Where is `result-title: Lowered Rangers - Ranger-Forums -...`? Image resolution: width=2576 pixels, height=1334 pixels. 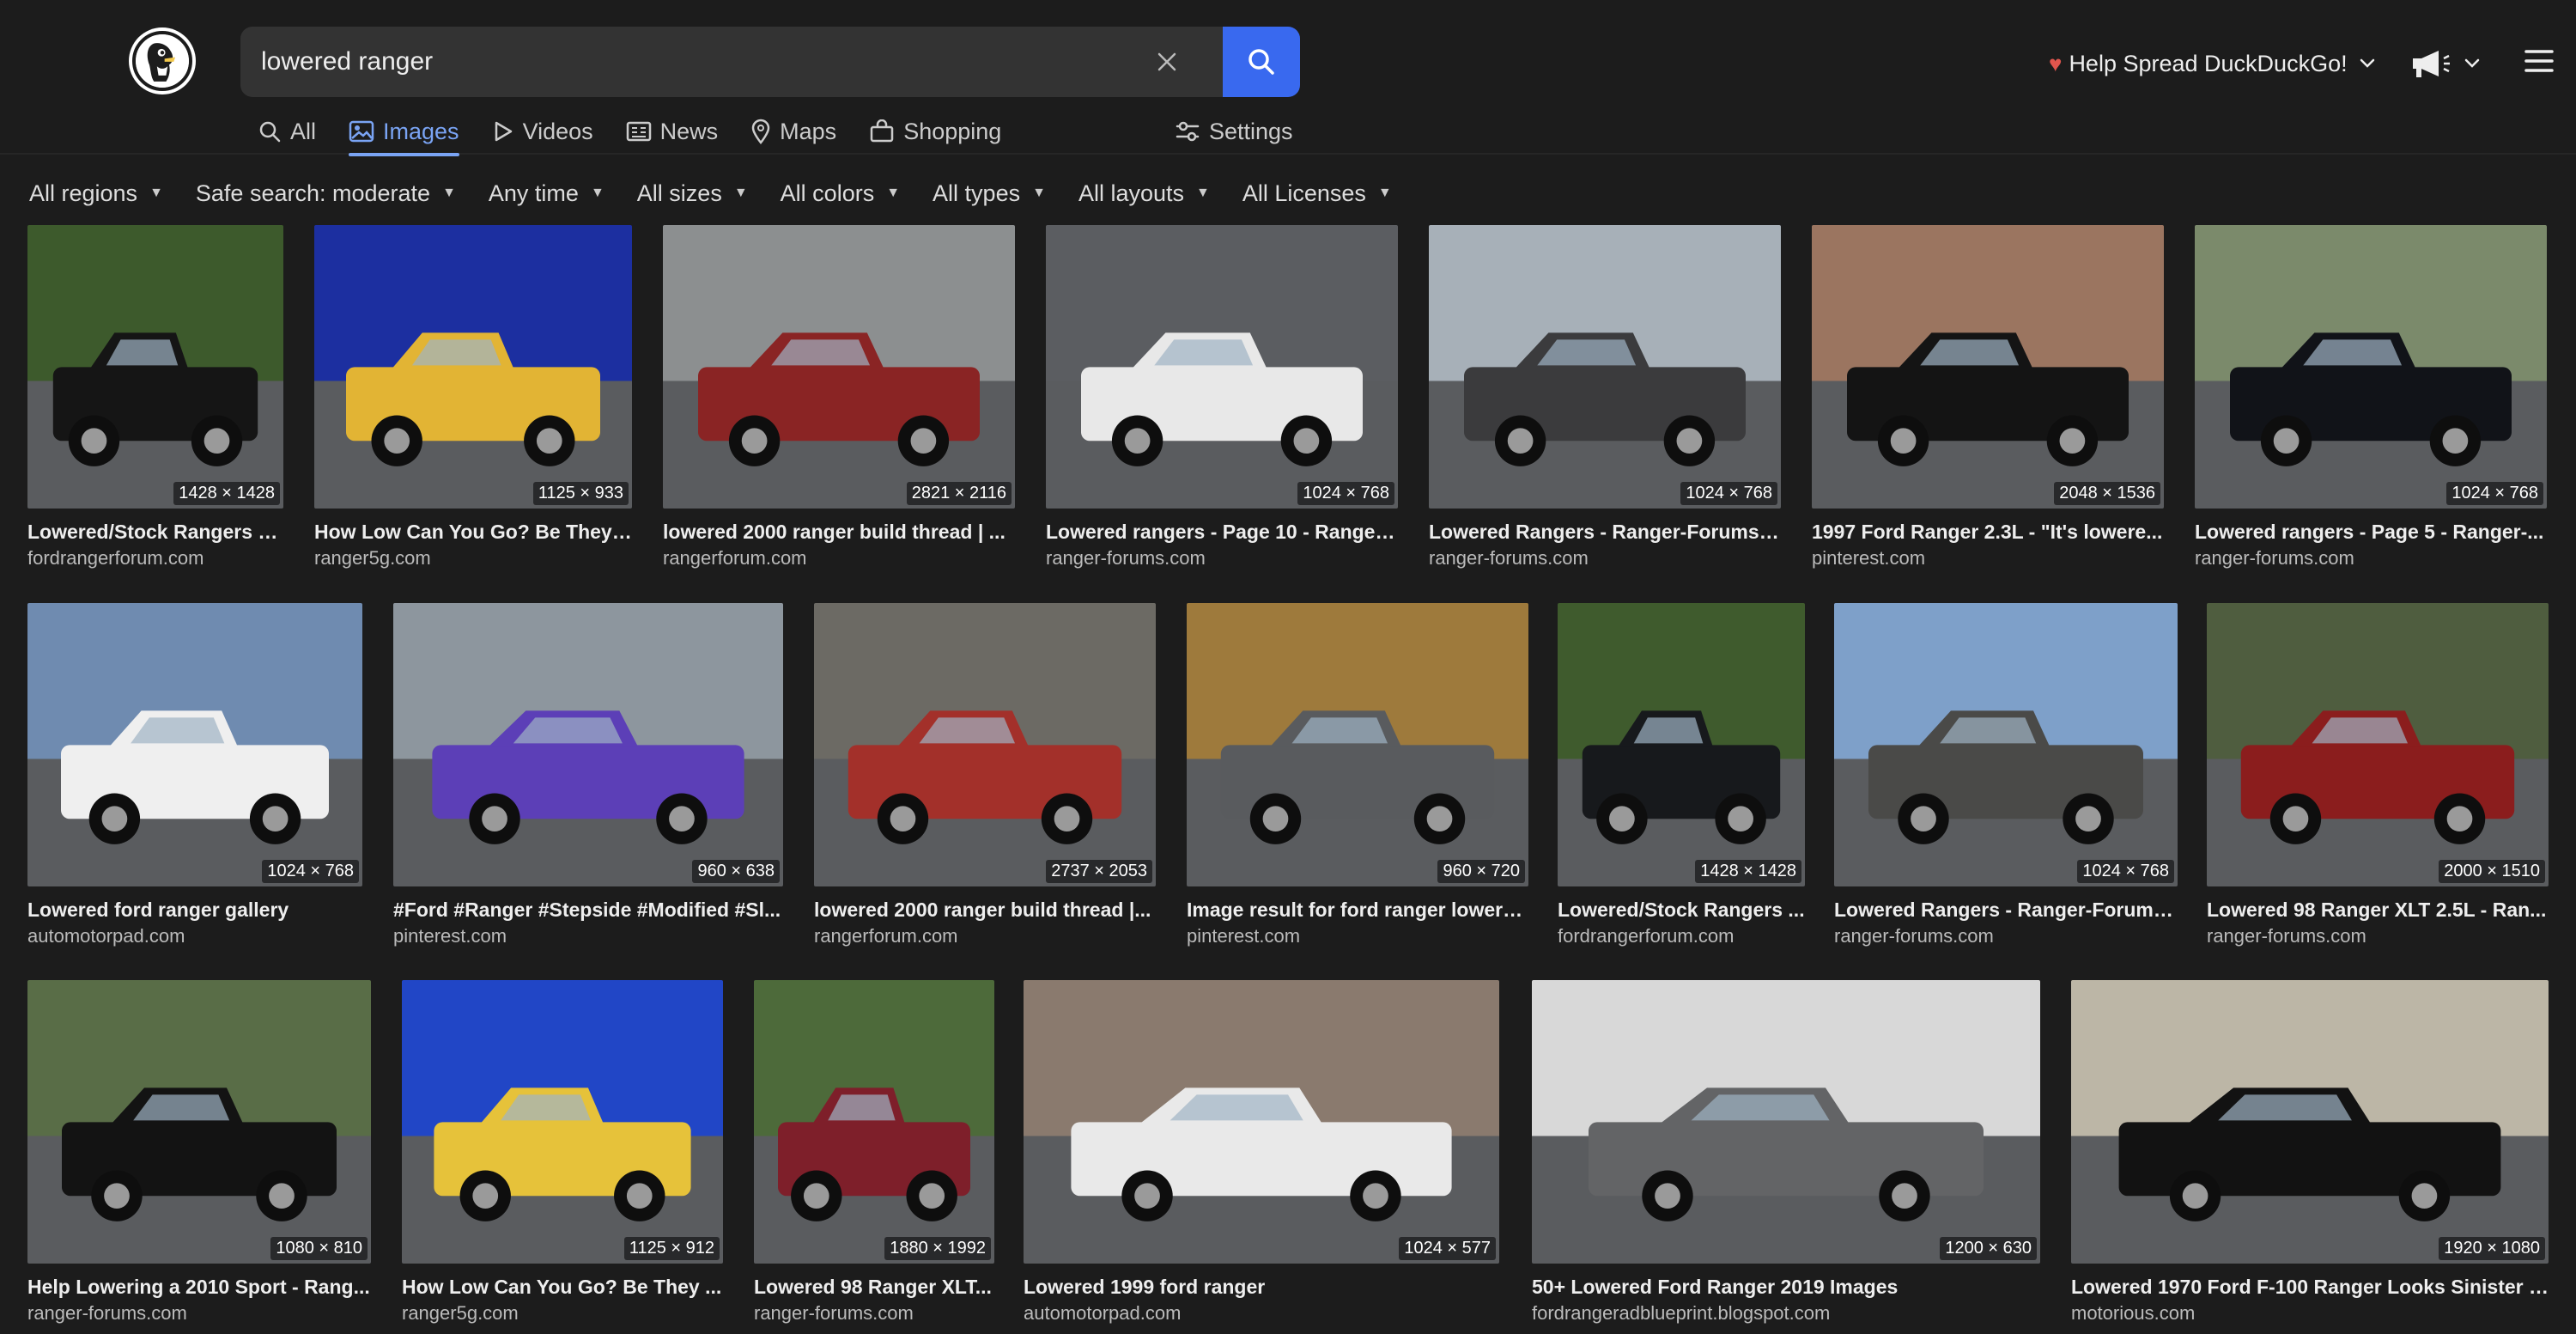
result-title: Lowered Rangers - Ranger-Forums -... is located at coordinates (1605, 532).